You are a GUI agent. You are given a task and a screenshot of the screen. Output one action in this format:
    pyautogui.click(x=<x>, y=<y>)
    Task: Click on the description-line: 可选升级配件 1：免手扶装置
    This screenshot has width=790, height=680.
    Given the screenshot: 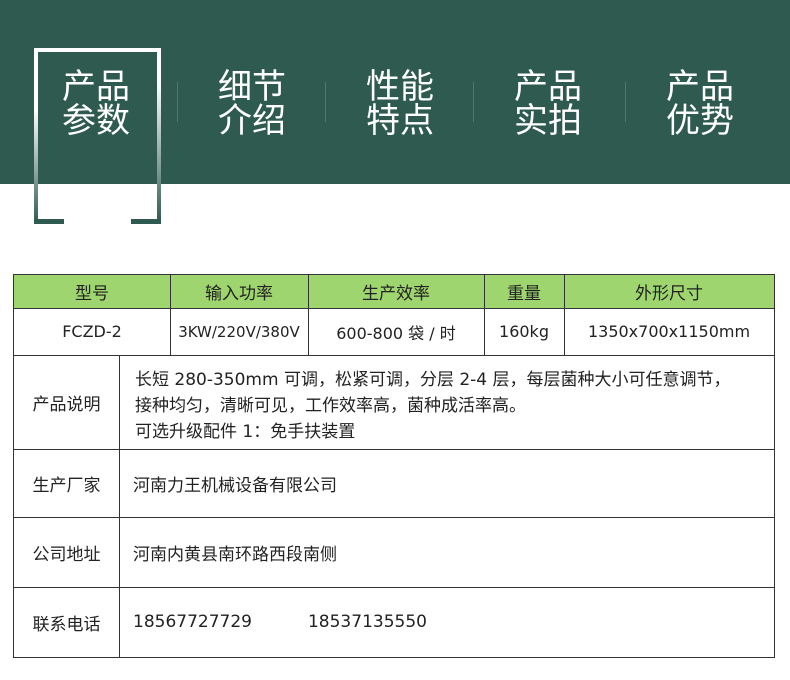 What is the action you would take?
    pyautogui.click(x=245, y=432)
    